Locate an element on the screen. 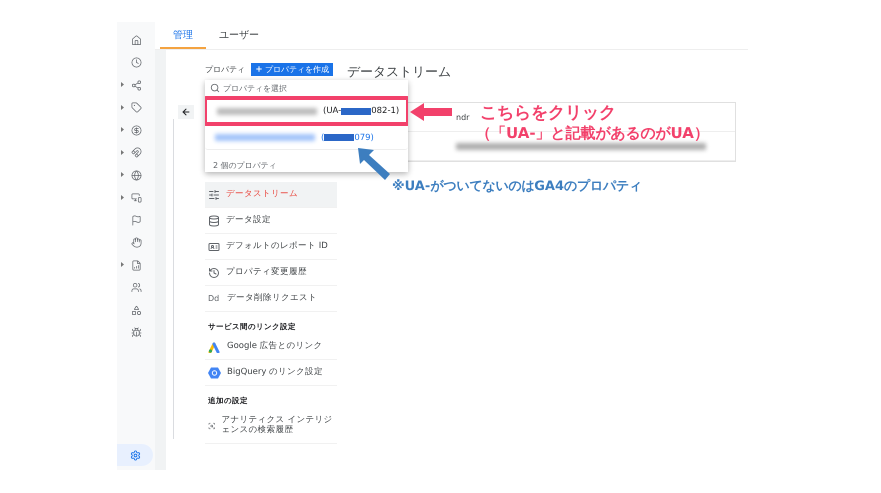 Image resolution: width=881 pixels, height=493 pixels. ads-logo-icon is located at coordinates (214, 346).